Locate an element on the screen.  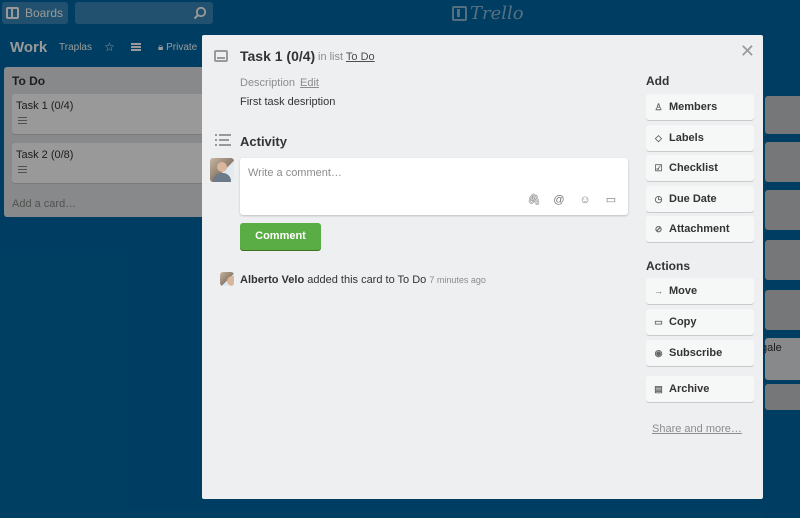
tag-icon: ◇ is located at coordinates (658, 137).